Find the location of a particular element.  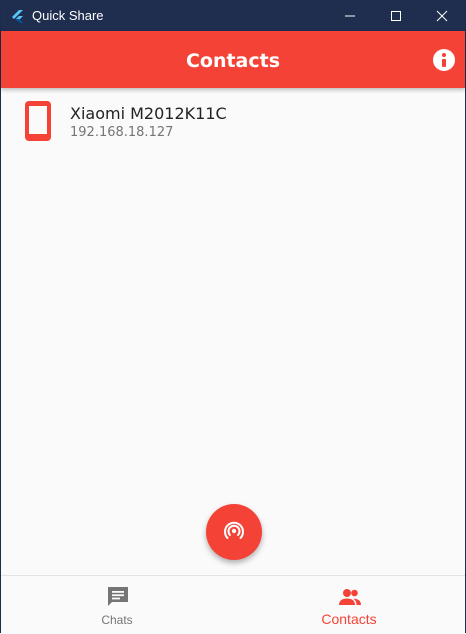

window-title: Quick Share is located at coordinates (68, 15).